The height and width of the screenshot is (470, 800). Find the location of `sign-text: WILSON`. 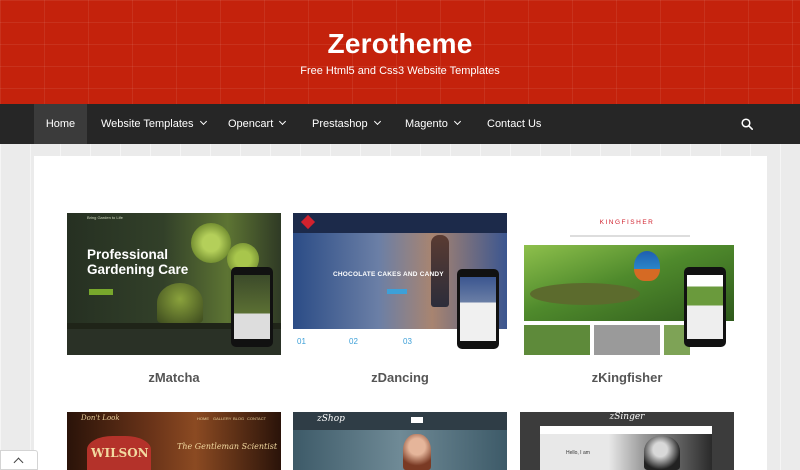

sign-text: WILSON is located at coordinates (120, 453).